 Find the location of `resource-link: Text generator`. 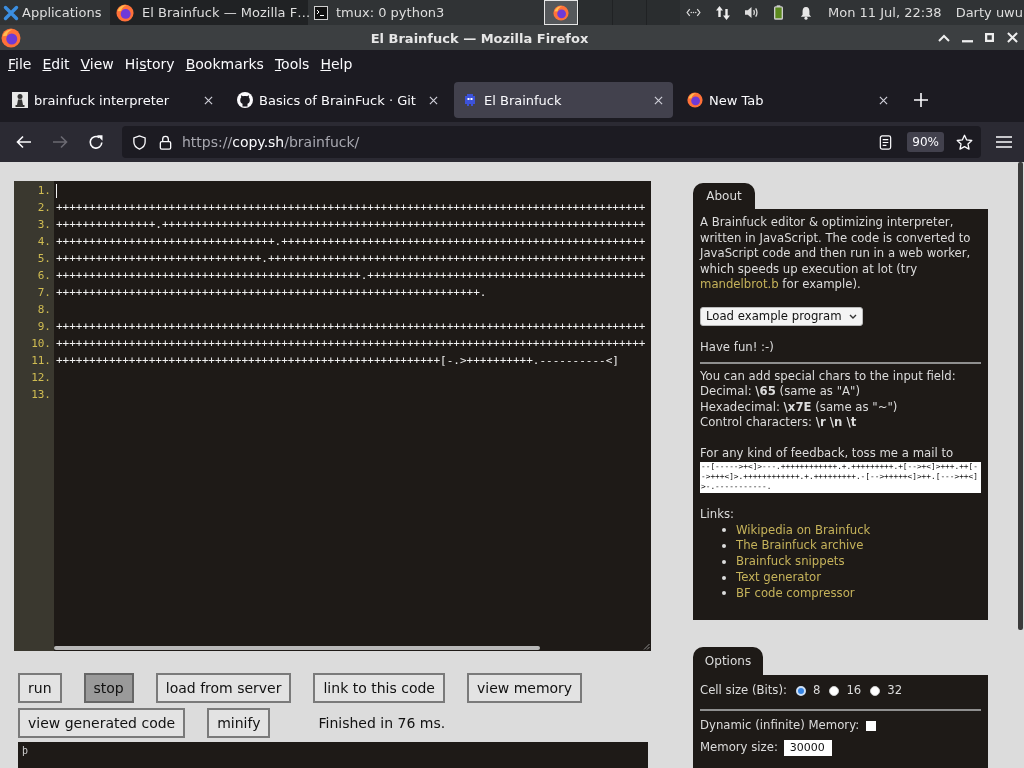

resource-link: Text generator is located at coordinates (779, 577).